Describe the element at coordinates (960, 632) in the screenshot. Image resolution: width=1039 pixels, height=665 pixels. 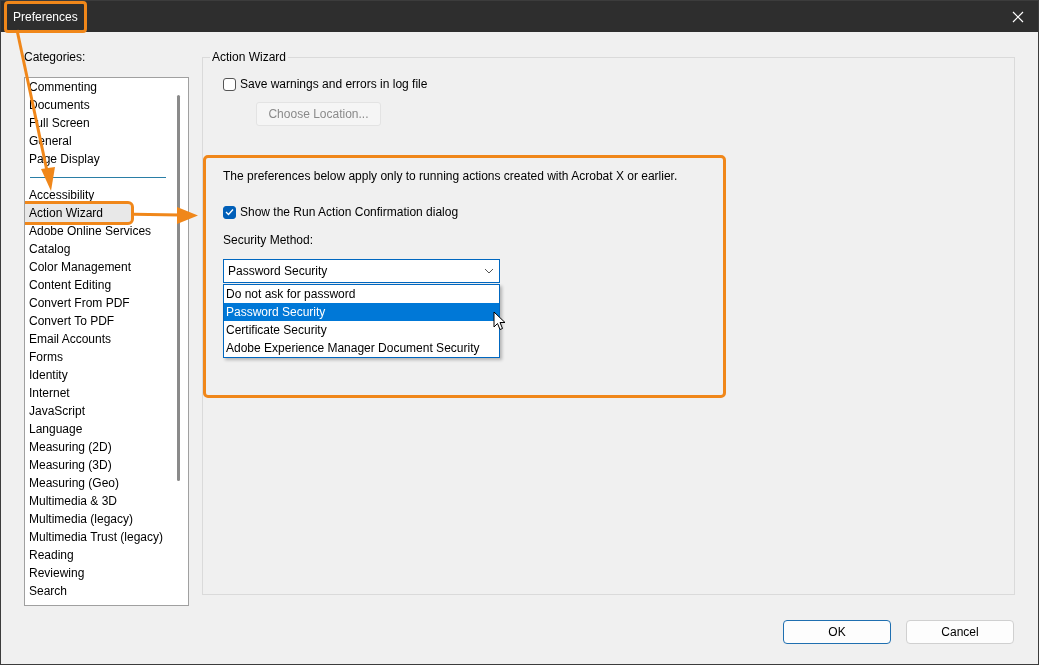
I see `cancel-button: Cancel` at that location.